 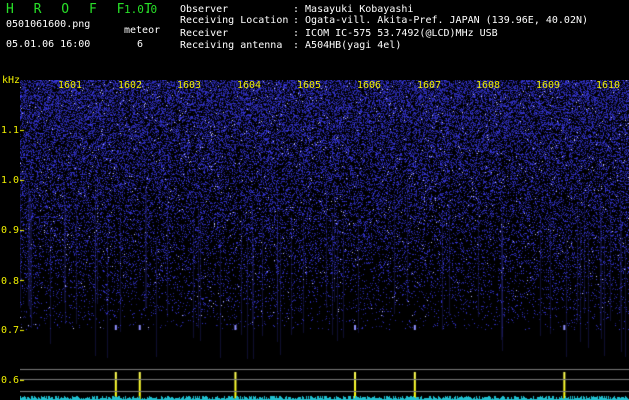 I want to click on x-tick-label: 1609, so click(x=548, y=85).